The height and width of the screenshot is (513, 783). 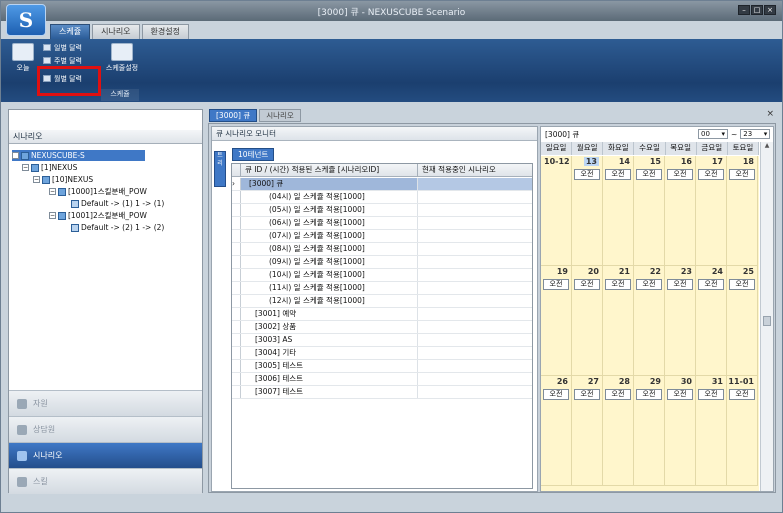 I want to click on nav-resource: 자원, so click(x=105, y=403).